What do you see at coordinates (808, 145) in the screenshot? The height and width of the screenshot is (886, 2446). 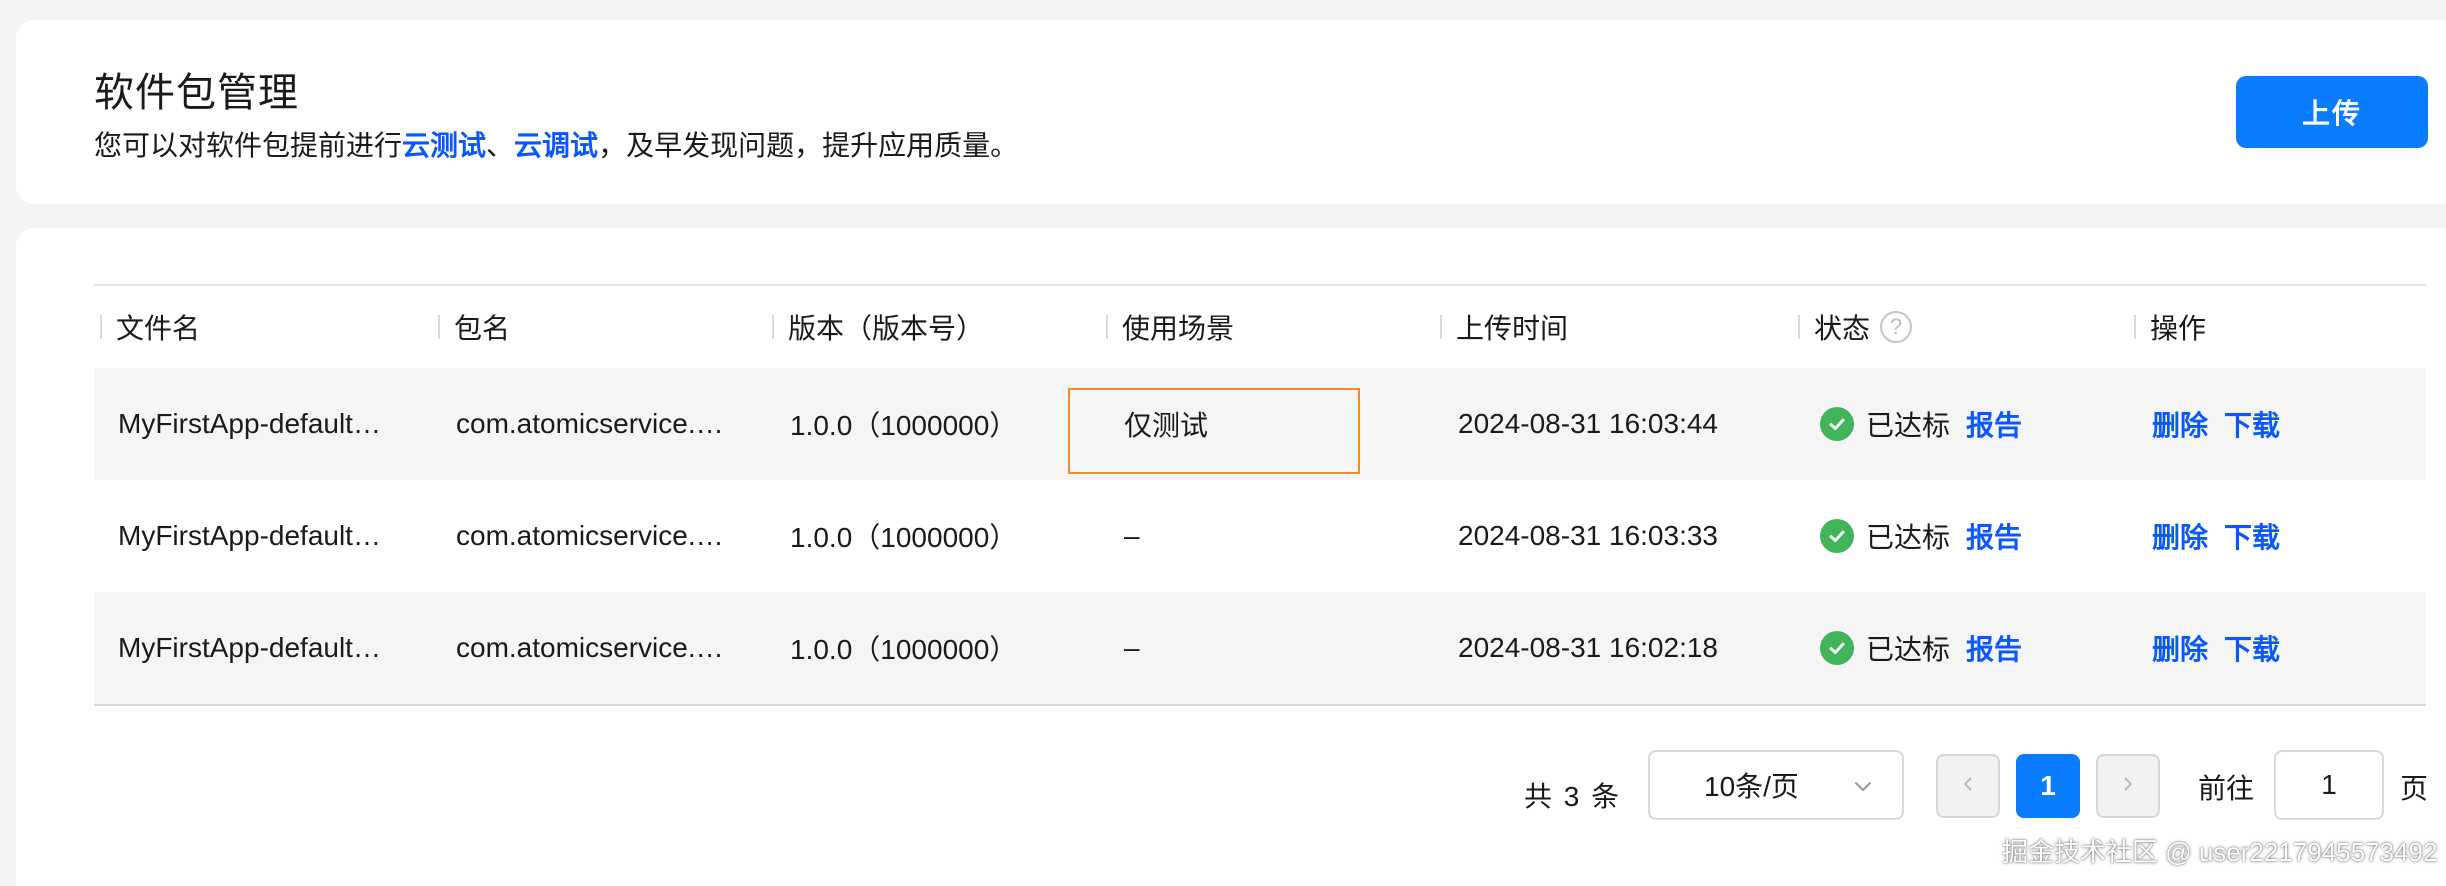 I see `desc-suffix: ，及早发现问题，提升应用质量。` at bounding box center [808, 145].